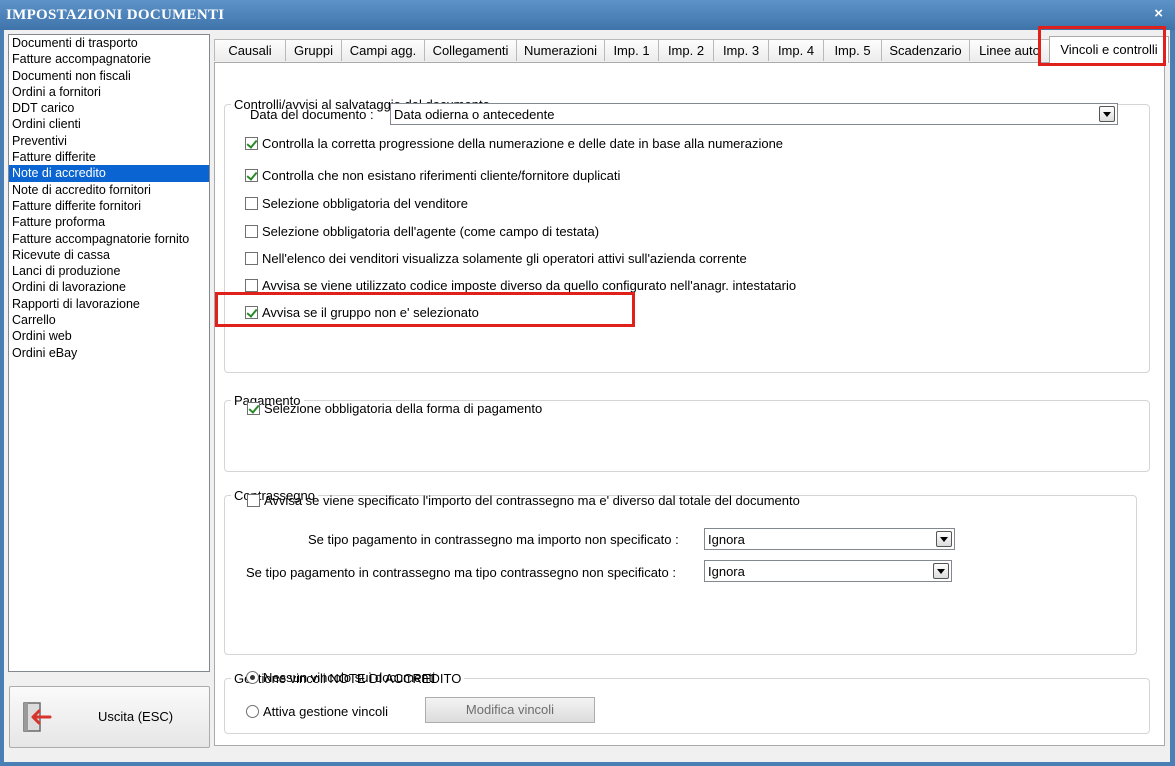  Describe the element at coordinates (370, 312) in the screenshot. I see `check-gruppo-selezionato-label: Avvisa se il gruppo non e' selezionato` at that location.